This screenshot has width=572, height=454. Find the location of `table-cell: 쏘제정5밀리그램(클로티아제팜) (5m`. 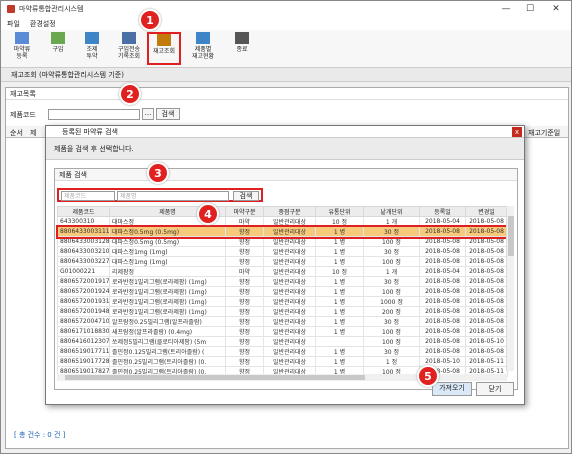

table-cell: 쏘제정5밀리그램(클로티아제팜) (5m is located at coordinates (167, 341).